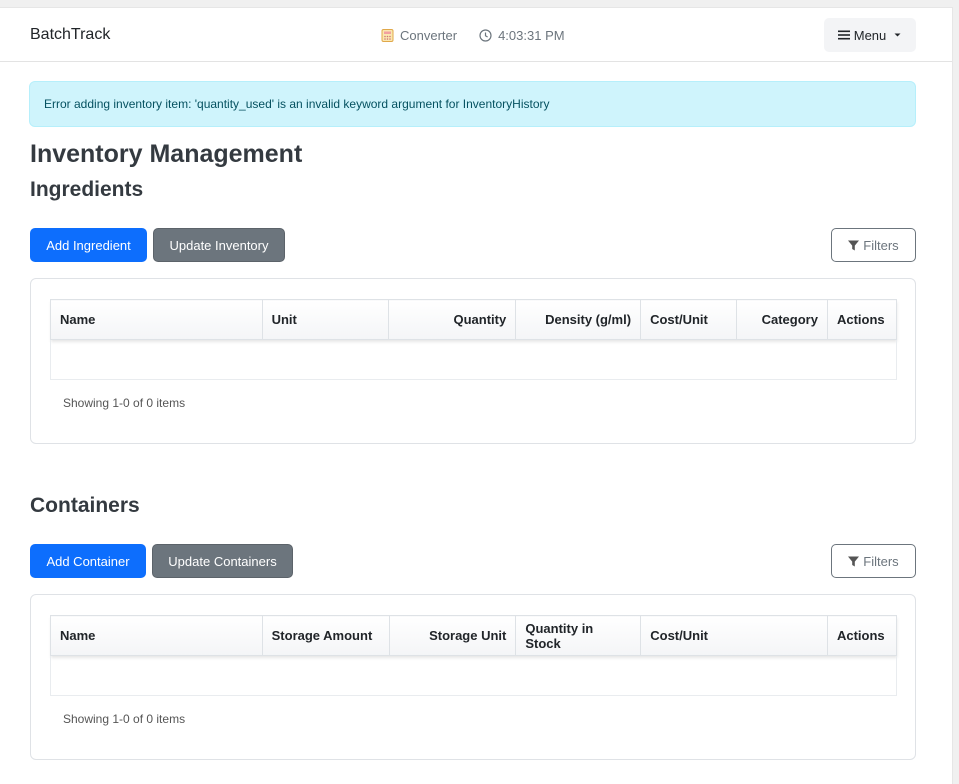 The image size is (959, 784). I want to click on converter-link: Converter, so click(419, 35).